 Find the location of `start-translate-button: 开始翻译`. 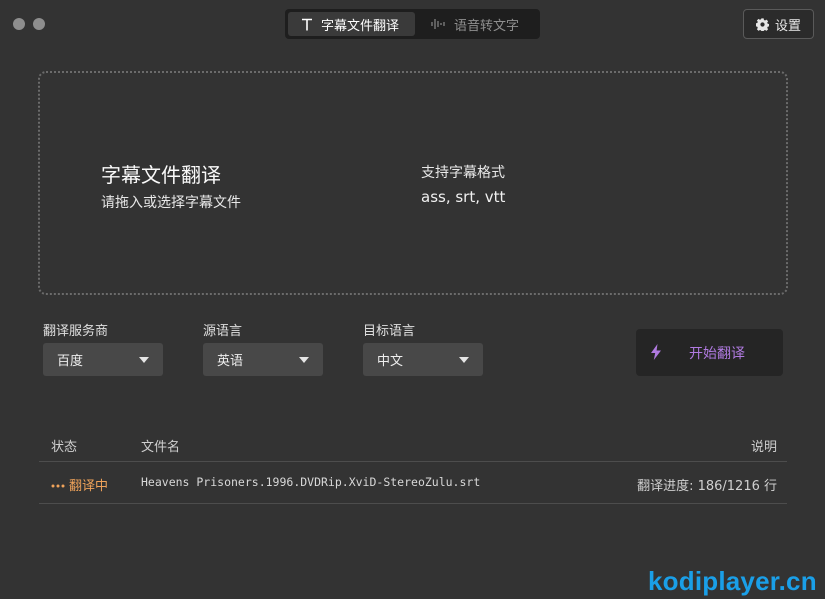

start-translate-button: 开始翻译 is located at coordinates (709, 352).